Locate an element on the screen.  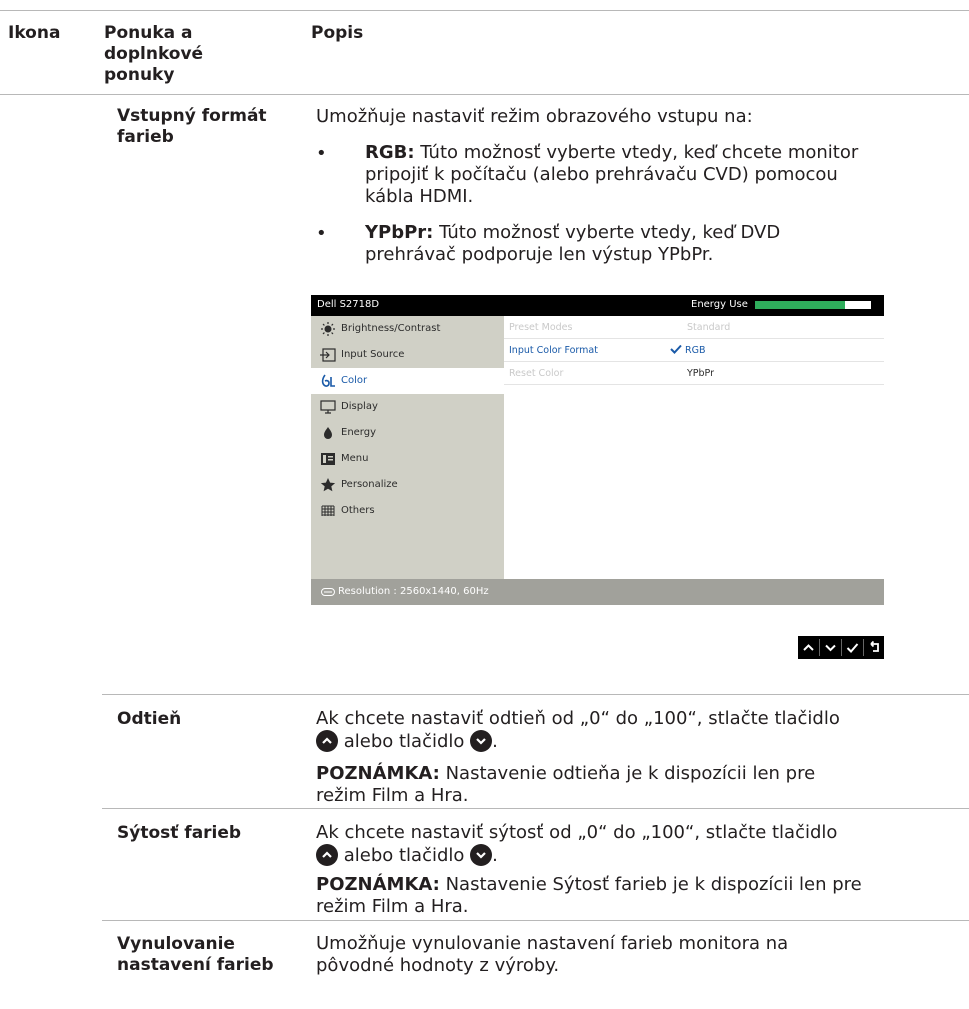
osd-option-reset-color: Reset Color YPbPr is located at coordinates (694, 373).